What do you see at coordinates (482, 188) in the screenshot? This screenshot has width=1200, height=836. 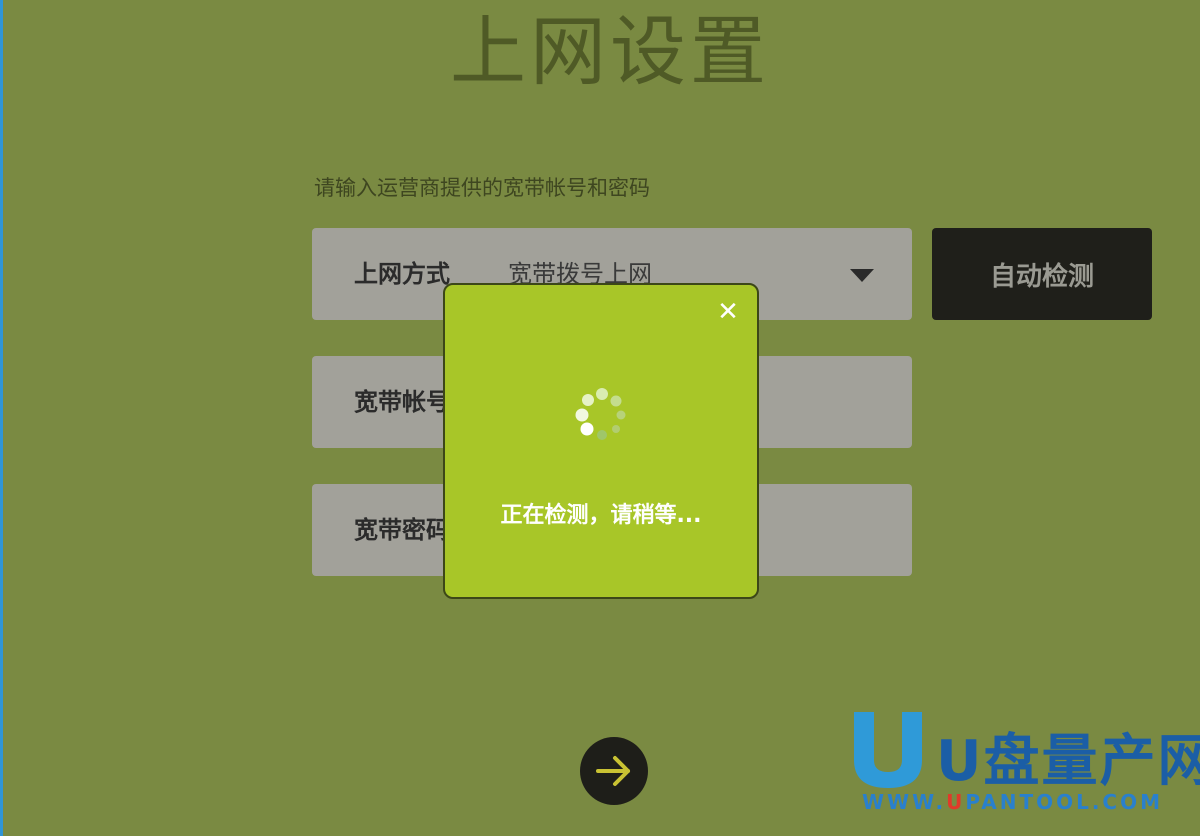 I see `instruction-text: 请输入运营商提供的宽带帐号和密码` at bounding box center [482, 188].